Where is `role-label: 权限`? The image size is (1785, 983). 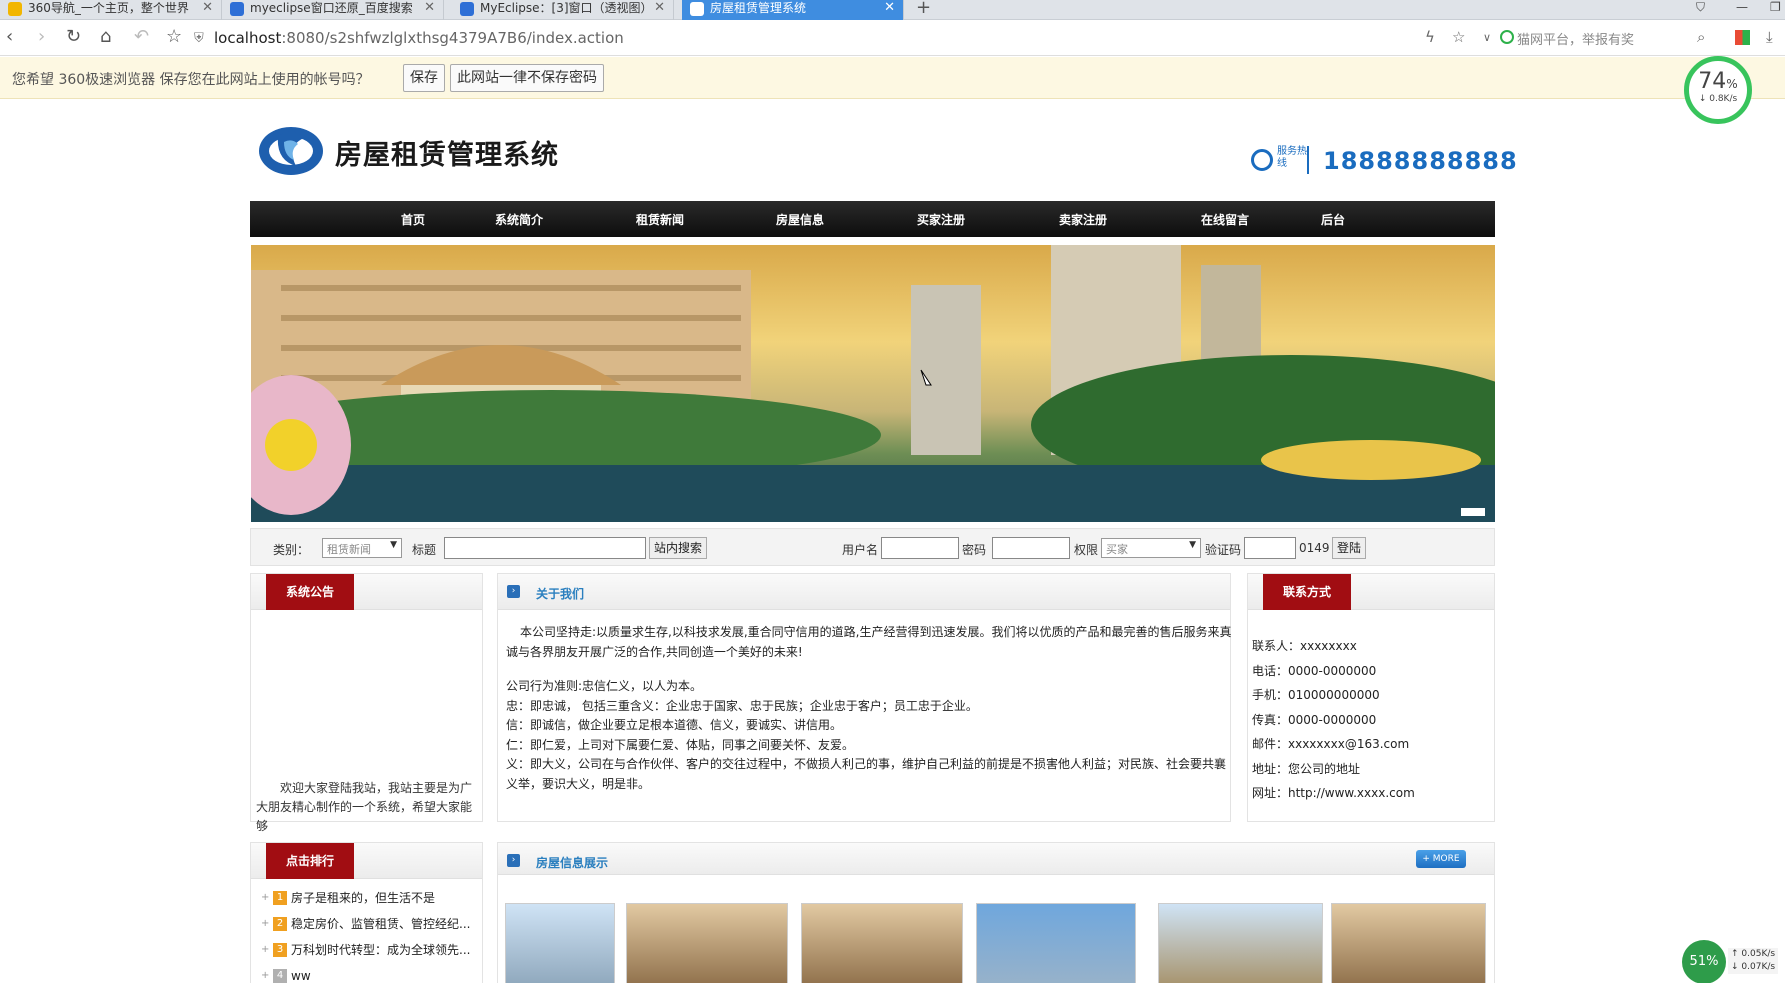
role-label: 权限 is located at coordinates (1086, 550).